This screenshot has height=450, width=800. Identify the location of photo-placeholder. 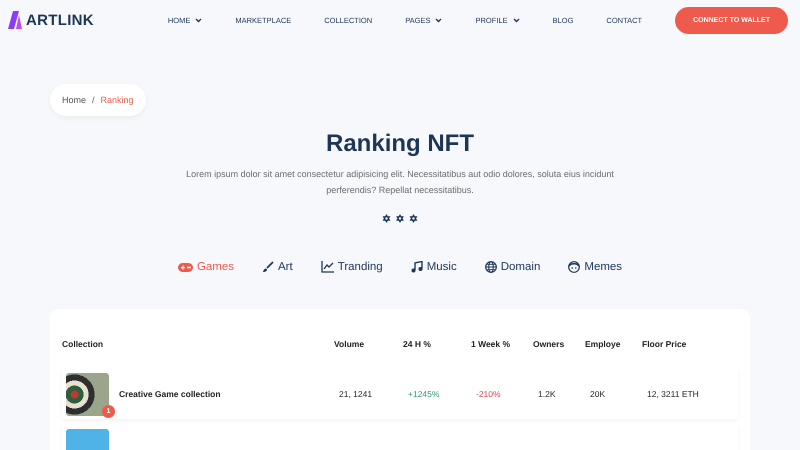
(87, 394).